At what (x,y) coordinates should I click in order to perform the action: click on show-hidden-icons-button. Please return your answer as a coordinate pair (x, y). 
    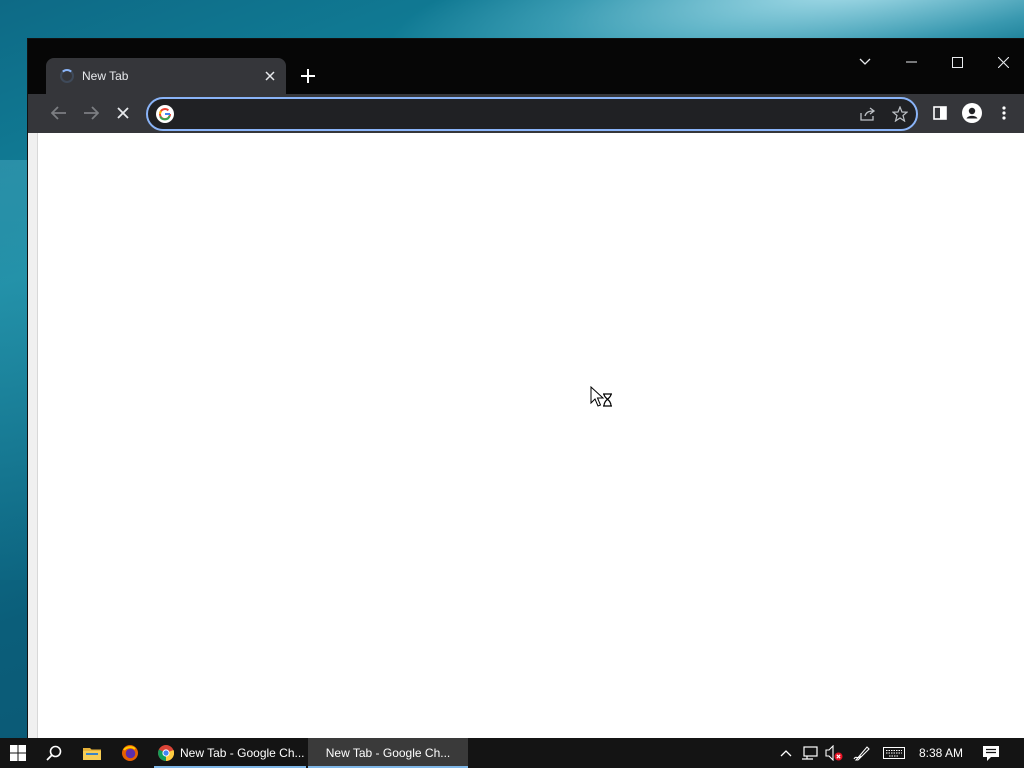
    Looking at the image, I should click on (786, 753).